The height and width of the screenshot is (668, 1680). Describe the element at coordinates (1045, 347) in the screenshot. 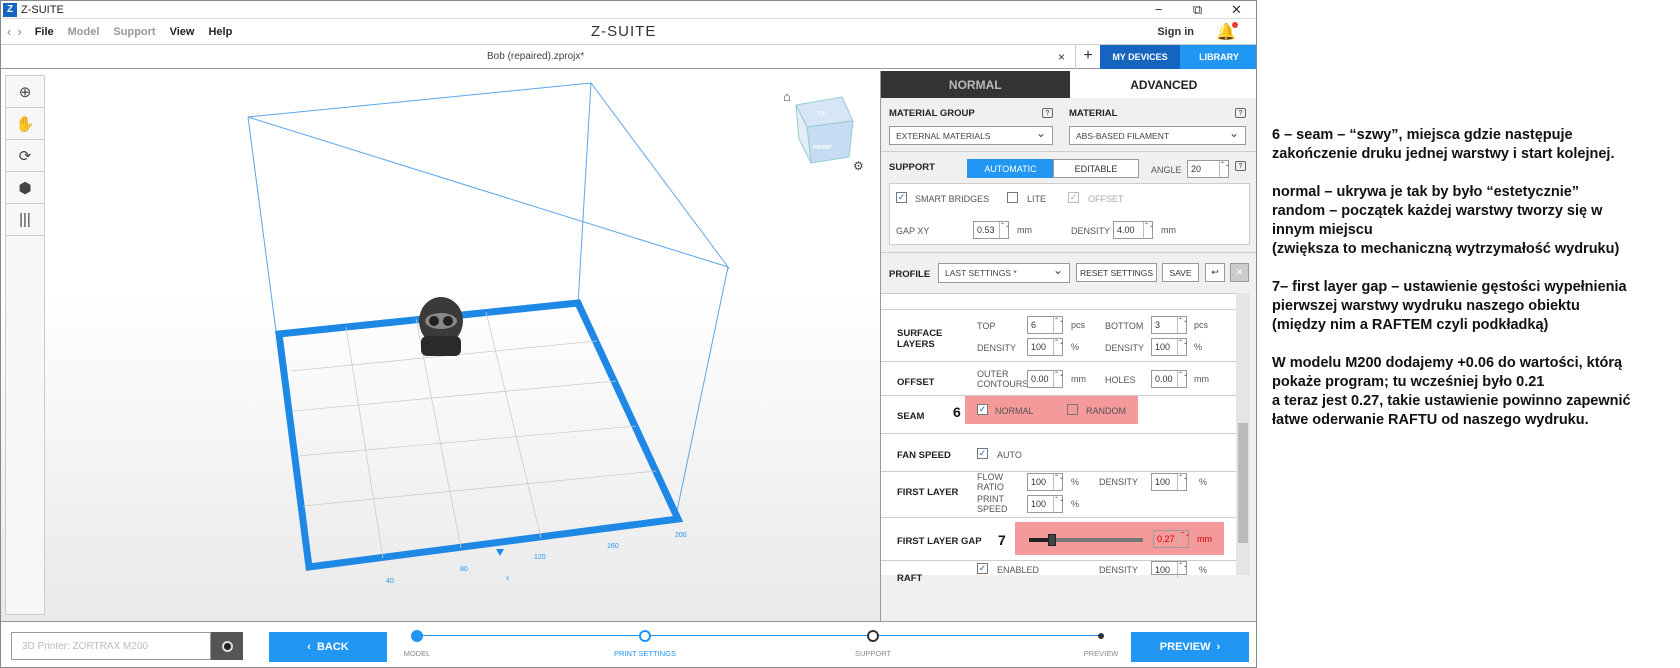

I see `top-density-input: 100` at that location.